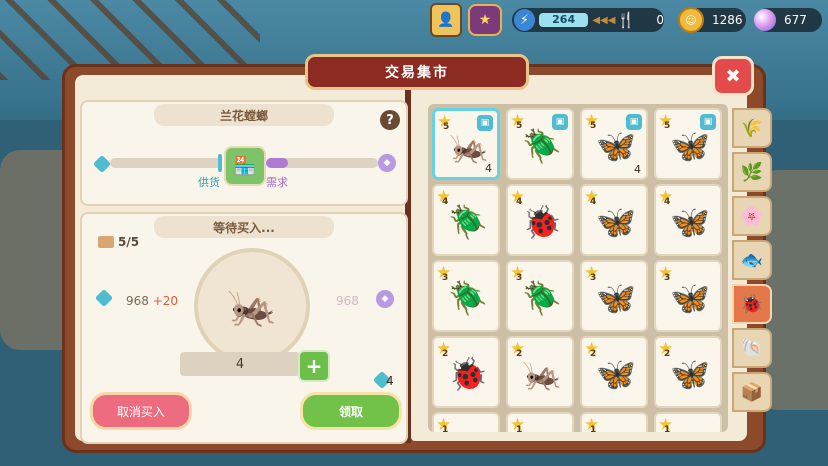 This screenshot has height=466, width=828. I want to click on blue-beetle-icon: 🪲, so click(468, 222).